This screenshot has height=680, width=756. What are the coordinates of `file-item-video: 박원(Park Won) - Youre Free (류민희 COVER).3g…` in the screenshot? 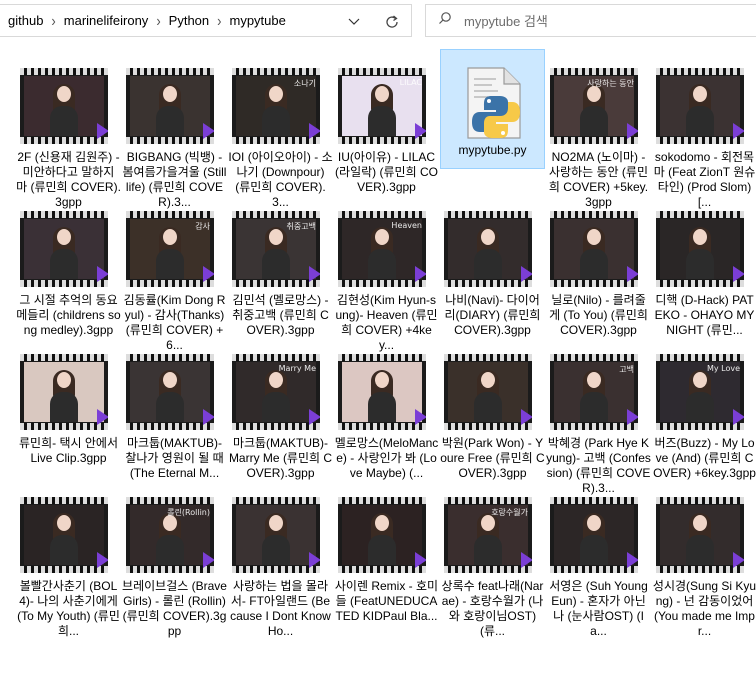 It's located at (492, 405).